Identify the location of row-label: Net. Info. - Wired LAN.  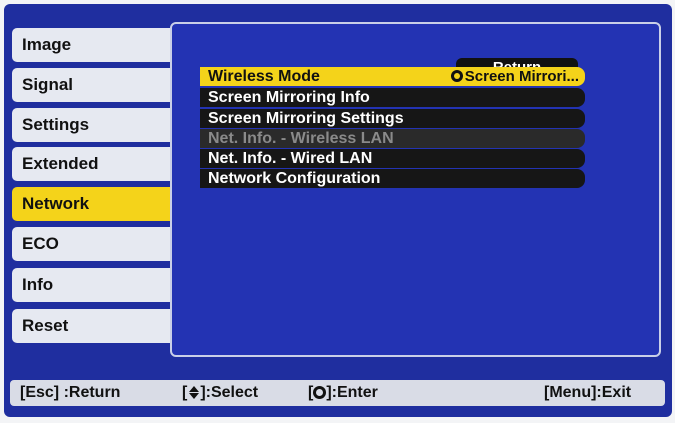
(290, 158).